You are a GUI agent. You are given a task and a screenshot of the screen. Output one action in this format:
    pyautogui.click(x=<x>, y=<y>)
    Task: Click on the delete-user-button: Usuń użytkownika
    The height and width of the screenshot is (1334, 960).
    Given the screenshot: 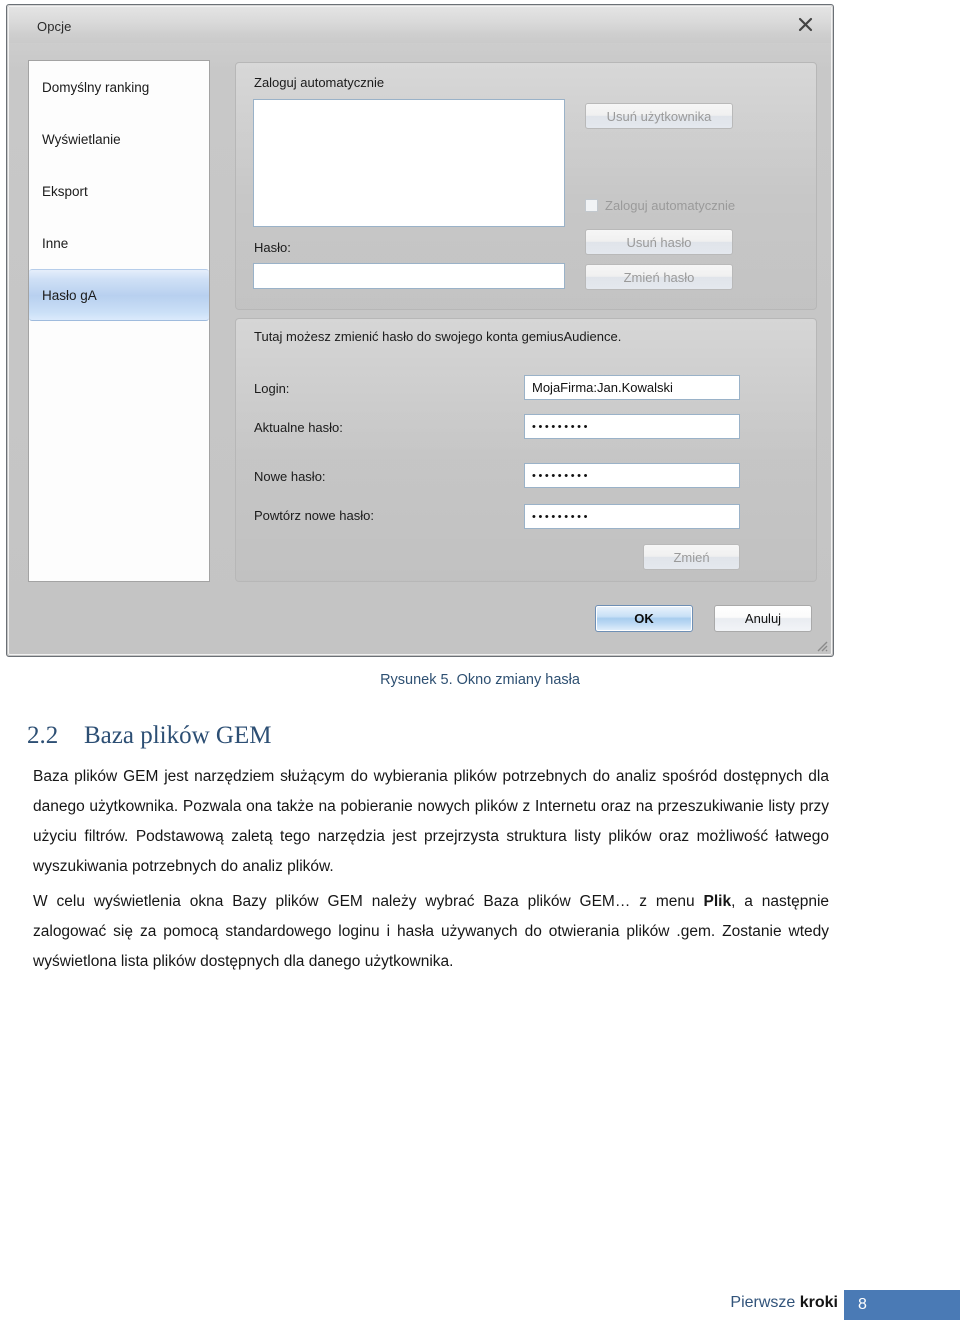 What is the action you would take?
    pyautogui.click(x=659, y=116)
    